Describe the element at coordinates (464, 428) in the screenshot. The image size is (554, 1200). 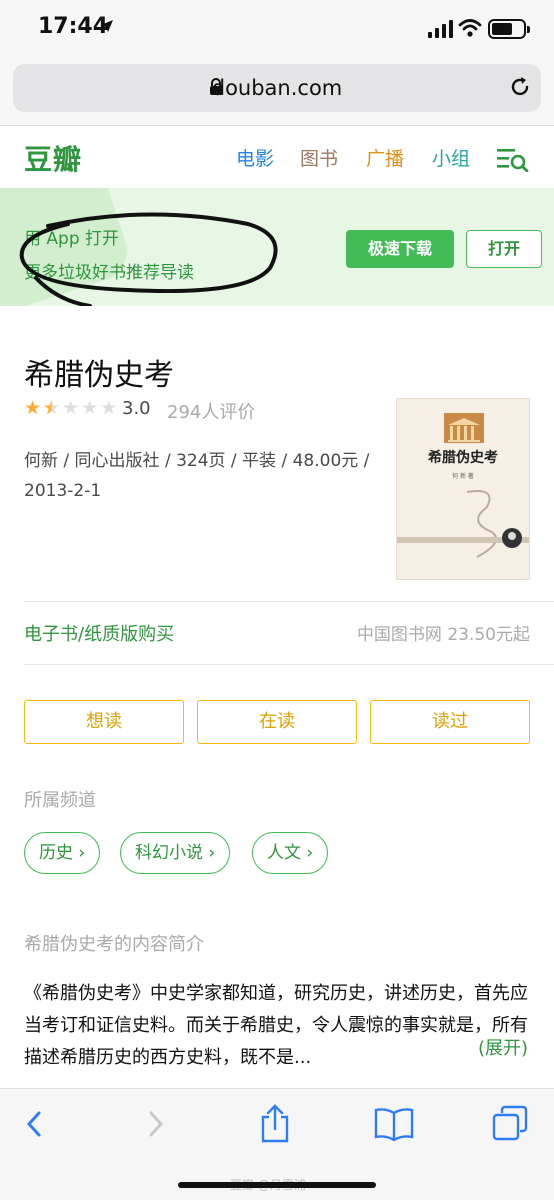
I see `temple-illustration` at that location.